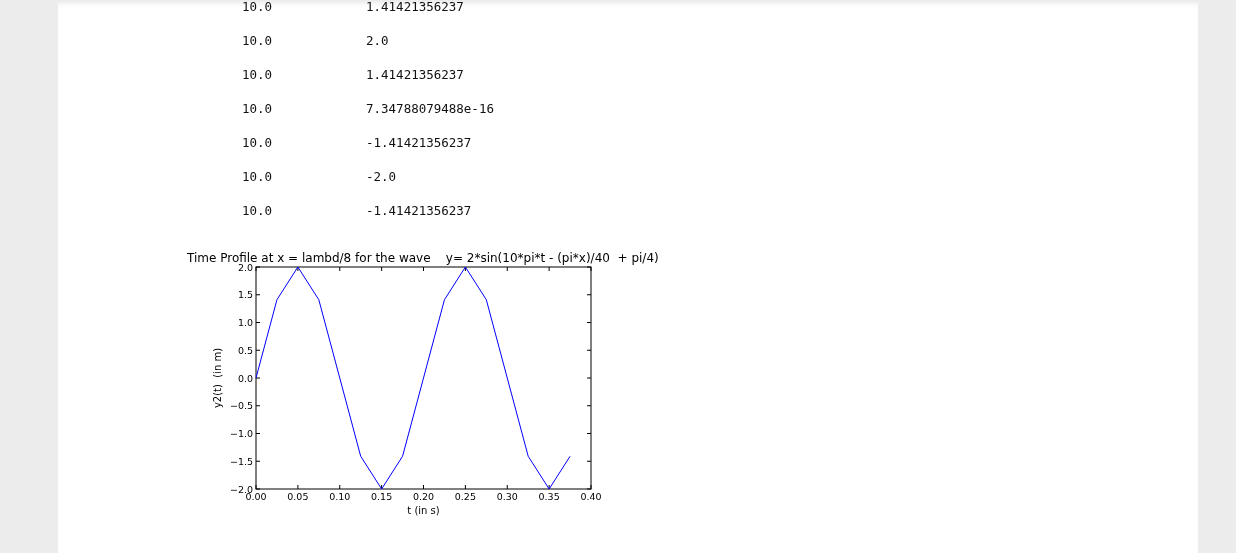 The image size is (1236, 553). Describe the element at coordinates (245, 378) in the screenshot. I see `tick-label: 0.0` at that location.